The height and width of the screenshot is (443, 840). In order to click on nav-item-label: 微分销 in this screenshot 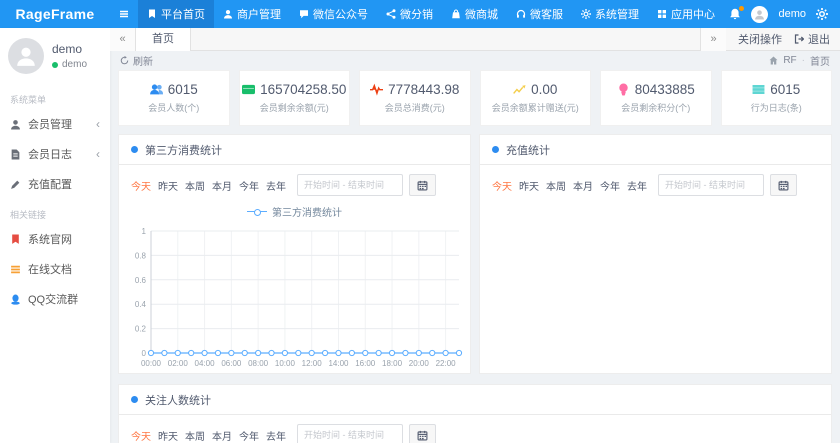, I will do `click(416, 15)`.